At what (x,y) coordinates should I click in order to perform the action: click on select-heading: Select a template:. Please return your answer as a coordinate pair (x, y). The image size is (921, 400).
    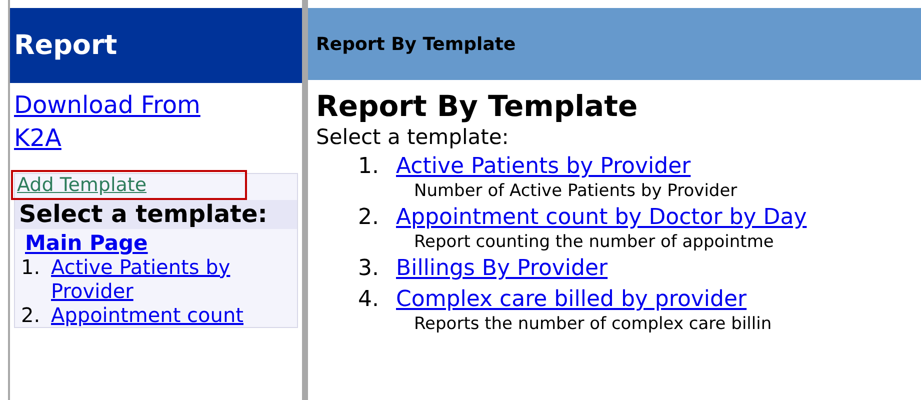
    Looking at the image, I should click on (156, 214).